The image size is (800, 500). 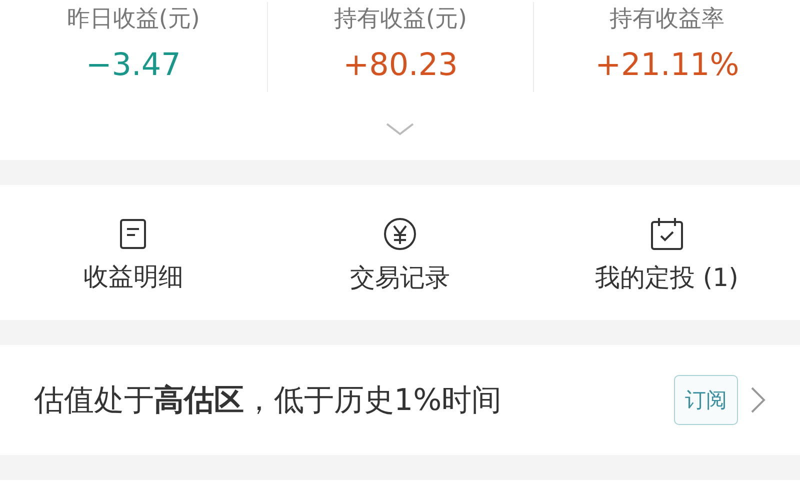 What do you see at coordinates (400, 19) in the screenshot?
I see `stat-label: 持有收益(元)` at bounding box center [400, 19].